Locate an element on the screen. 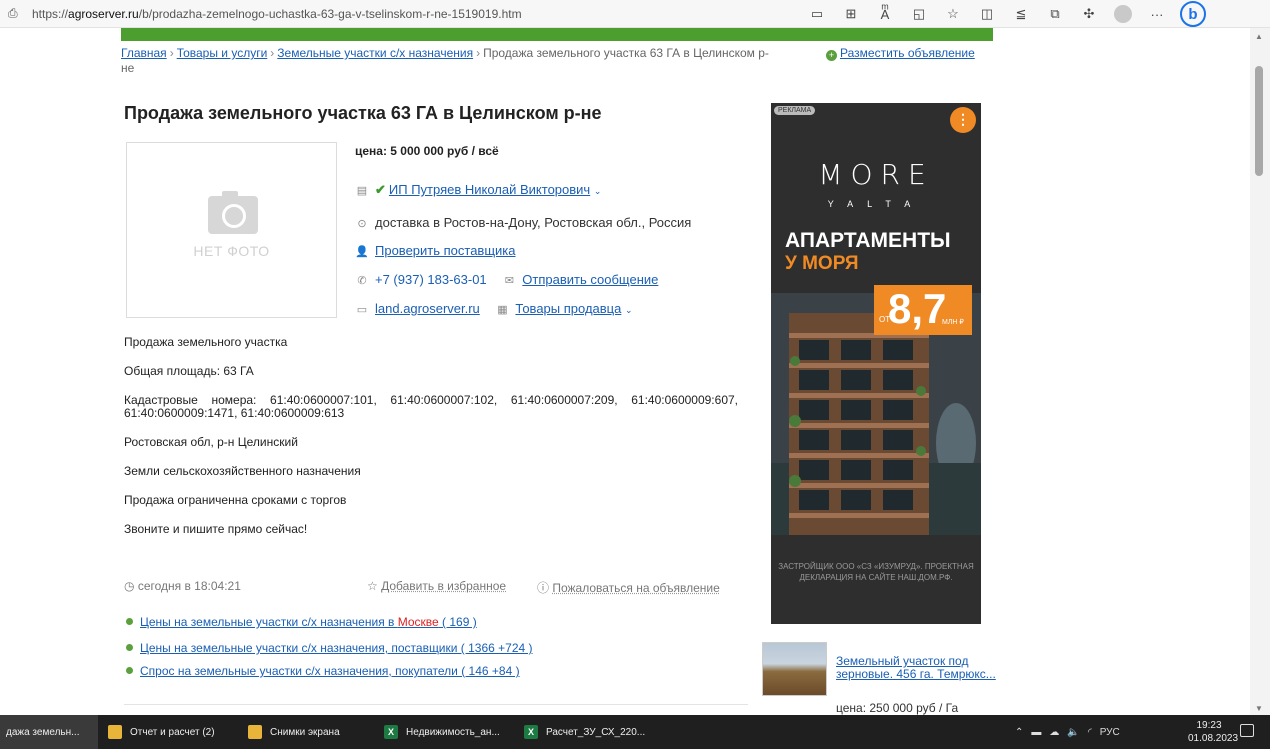  more-menu-icon: ··· is located at coordinates (1157, 14).